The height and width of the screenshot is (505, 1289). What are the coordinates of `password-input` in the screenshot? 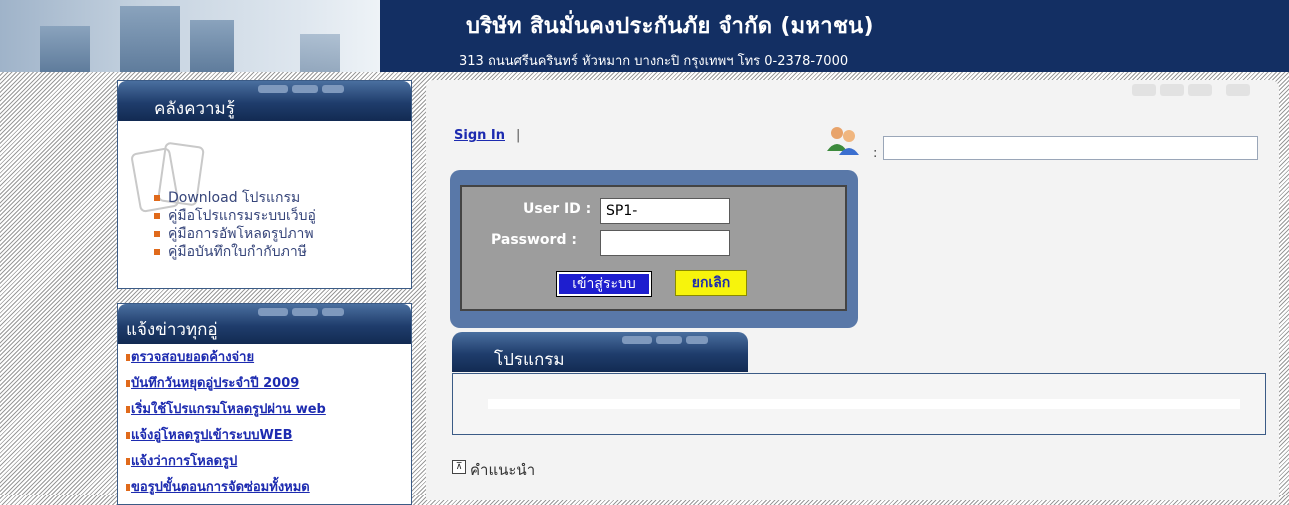 It's located at (665, 243).